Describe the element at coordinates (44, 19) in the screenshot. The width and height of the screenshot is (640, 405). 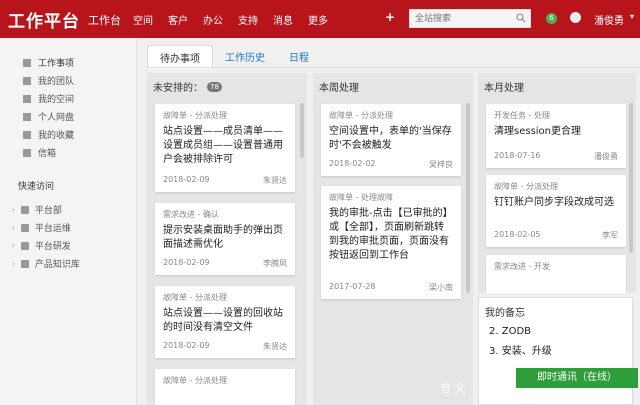
I see `brand-logo: 工作平台` at that location.